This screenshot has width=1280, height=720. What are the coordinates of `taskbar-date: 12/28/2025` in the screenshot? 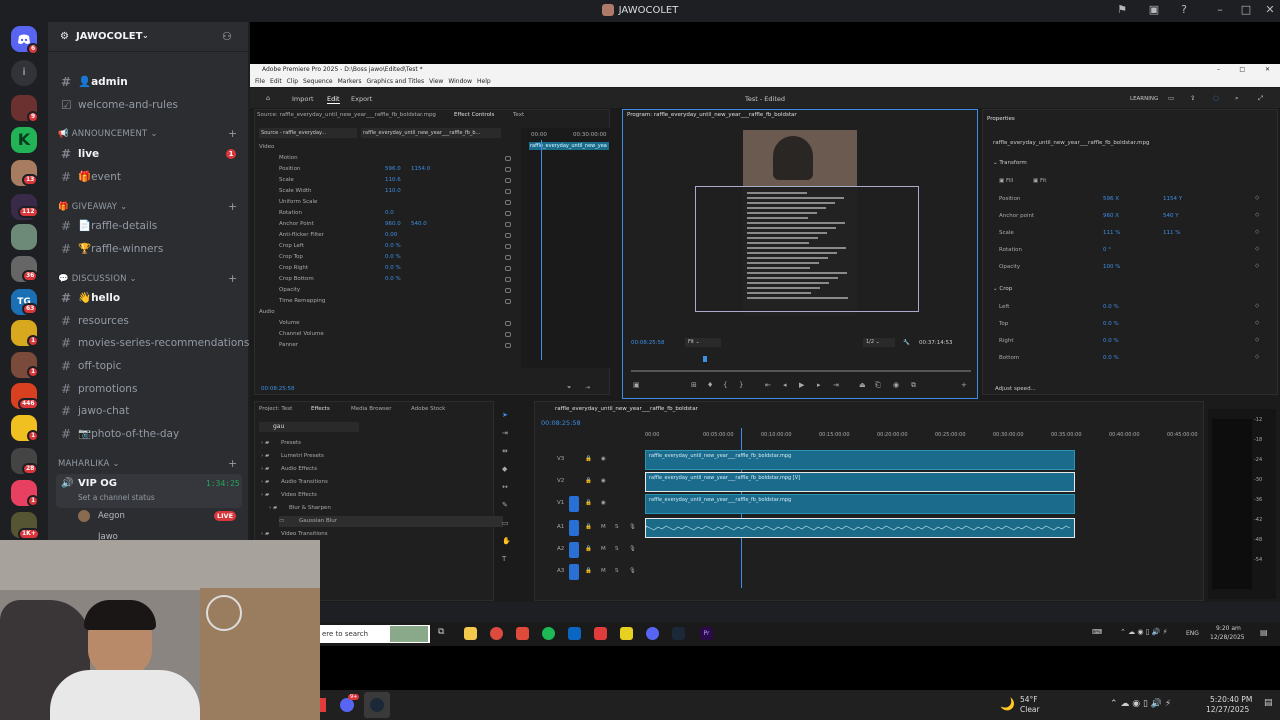 It's located at (1227, 637).